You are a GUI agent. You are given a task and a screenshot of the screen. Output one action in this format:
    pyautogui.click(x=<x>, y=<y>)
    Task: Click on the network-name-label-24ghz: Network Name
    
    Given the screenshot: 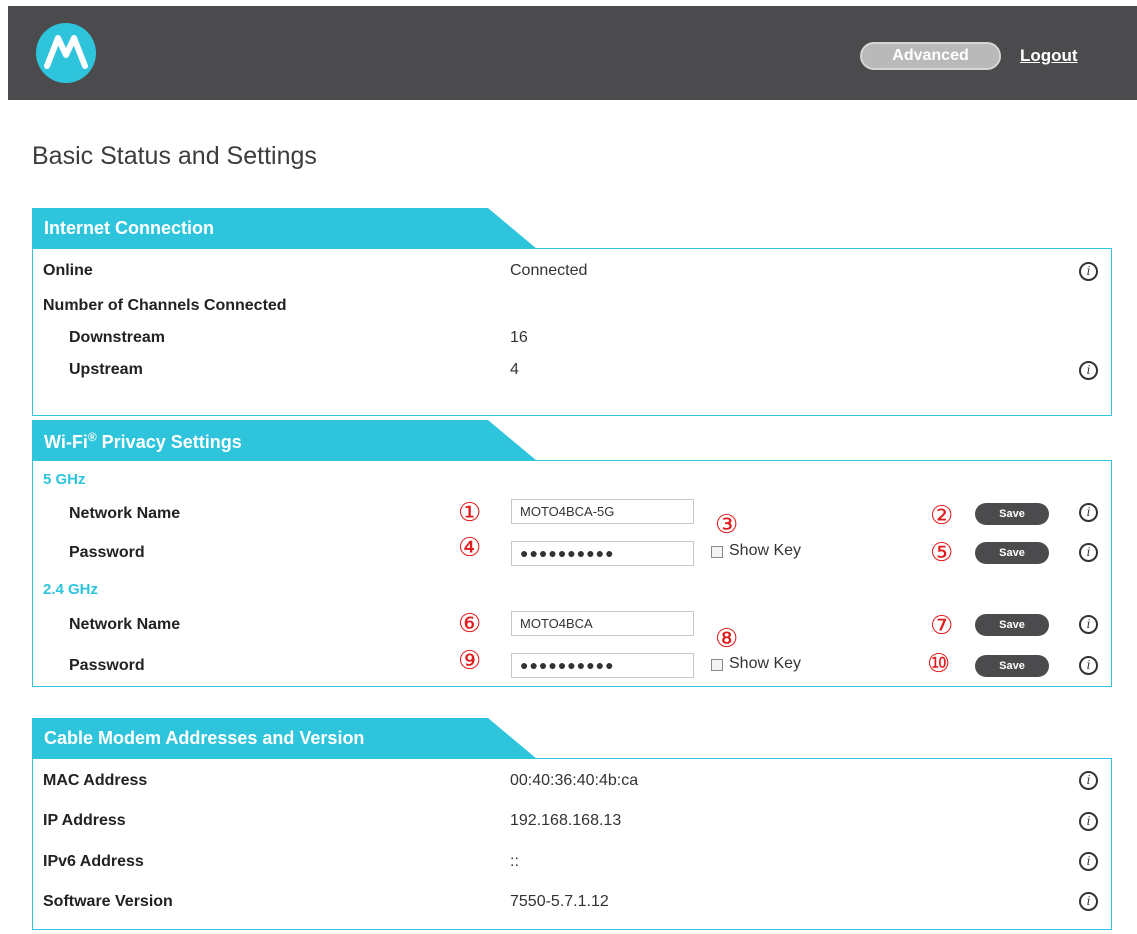 What is the action you would take?
    pyautogui.click(x=125, y=624)
    